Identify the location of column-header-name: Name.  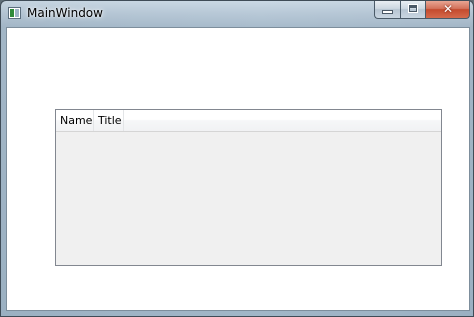
(75, 120).